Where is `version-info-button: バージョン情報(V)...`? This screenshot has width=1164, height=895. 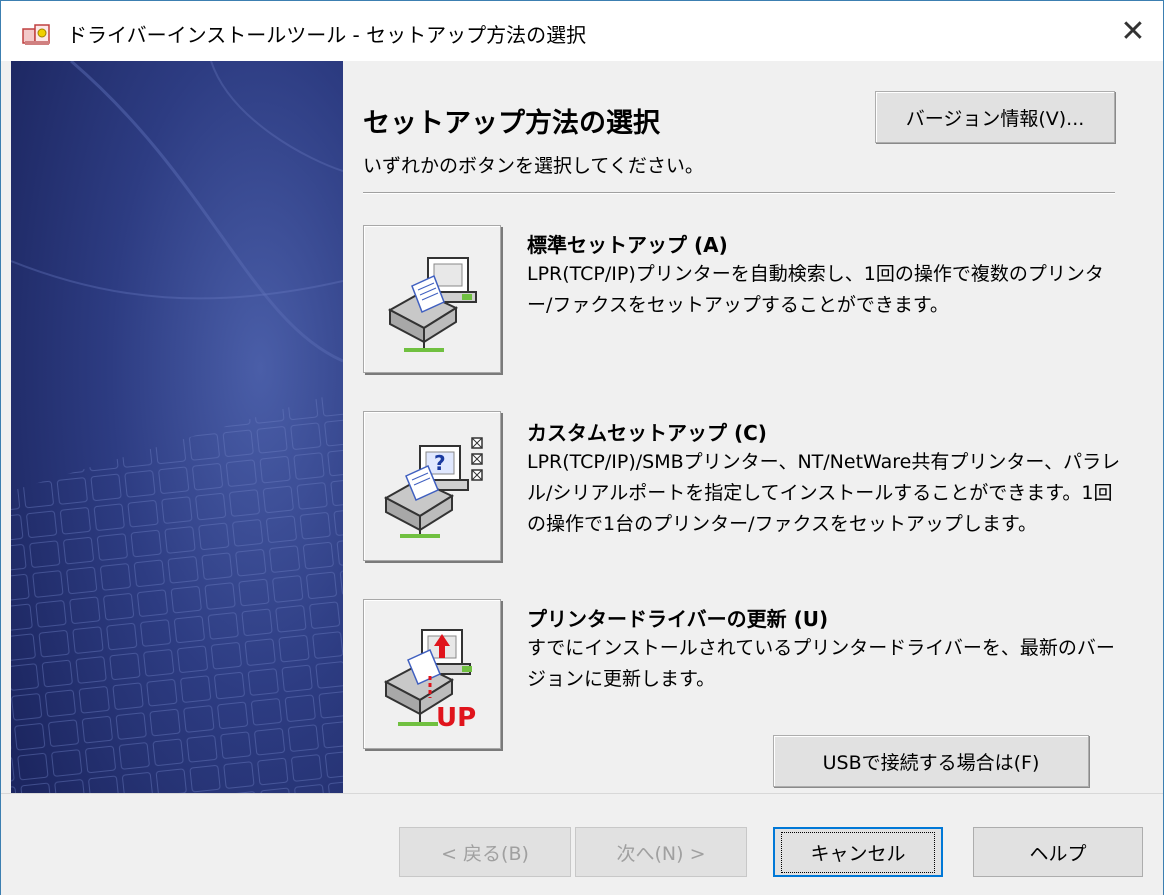
version-info-button: バージョン情報(V)... is located at coordinates (995, 117).